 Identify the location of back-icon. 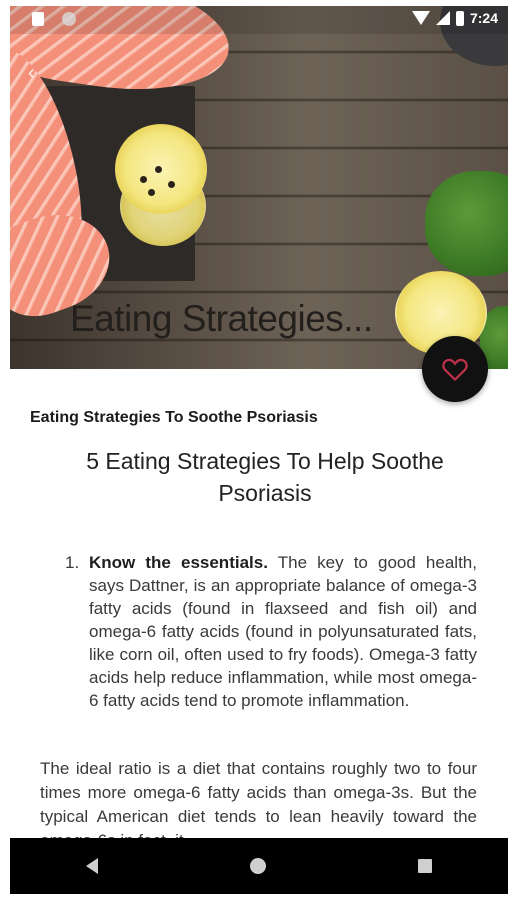
(92, 866).